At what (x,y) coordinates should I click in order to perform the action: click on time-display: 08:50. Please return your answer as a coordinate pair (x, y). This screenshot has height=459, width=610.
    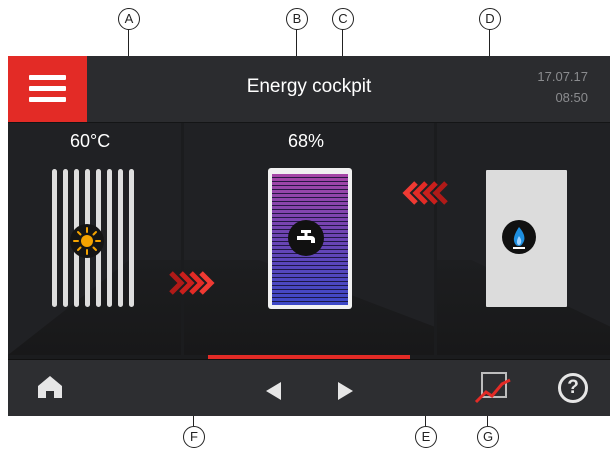
    Looking at the image, I should click on (571, 97).